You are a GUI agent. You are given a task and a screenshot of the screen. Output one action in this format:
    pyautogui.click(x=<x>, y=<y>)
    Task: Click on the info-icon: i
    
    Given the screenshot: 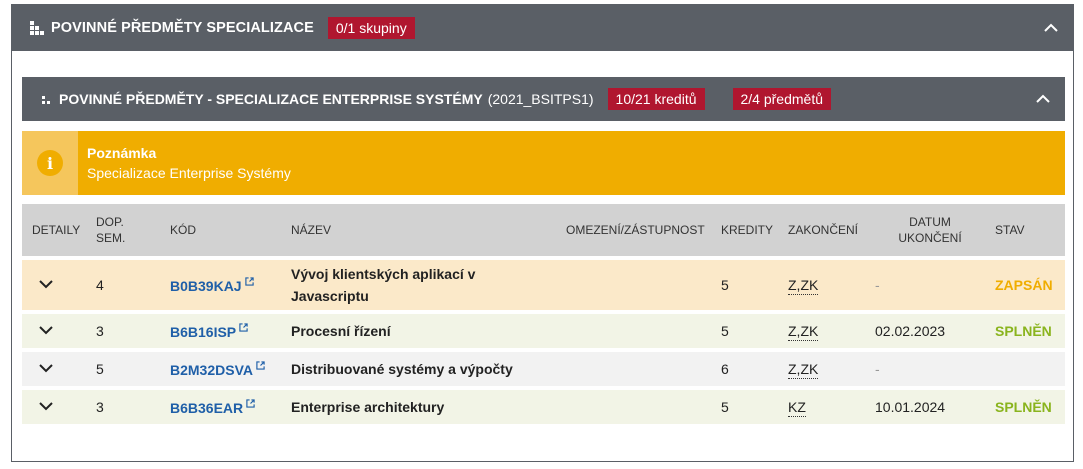 What is the action you would take?
    pyautogui.click(x=50, y=163)
    